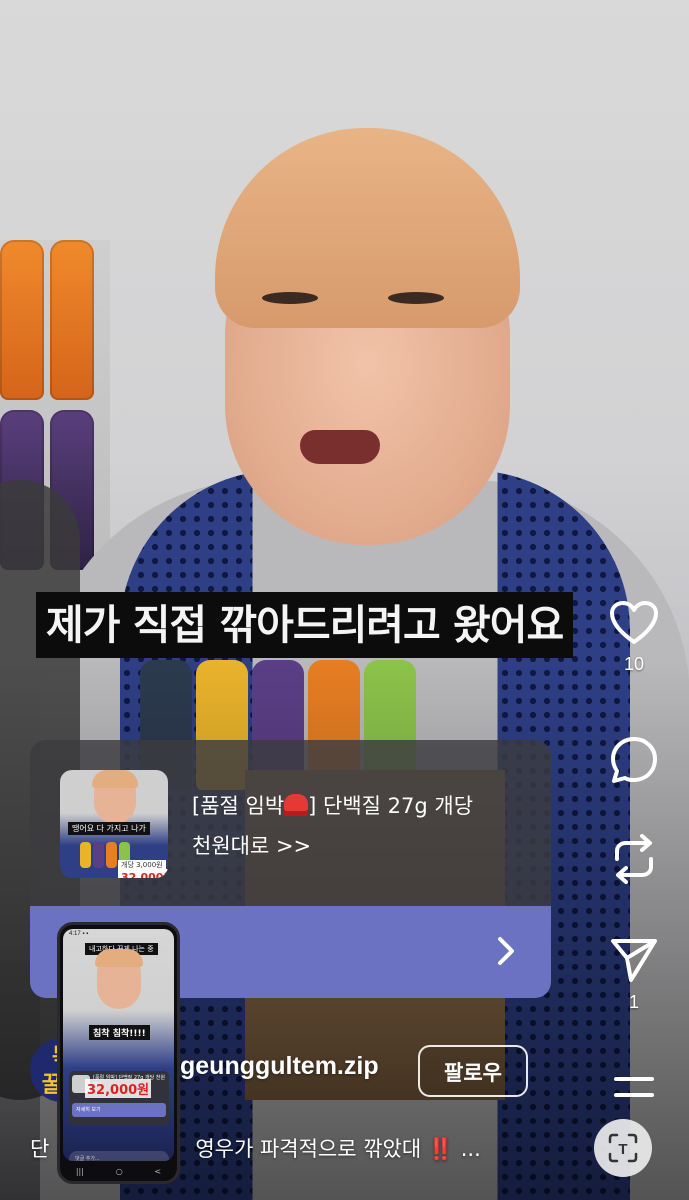  What do you see at coordinates (634, 664) in the screenshot?
I see `like-count: 10` at bounding box center [634, 664].